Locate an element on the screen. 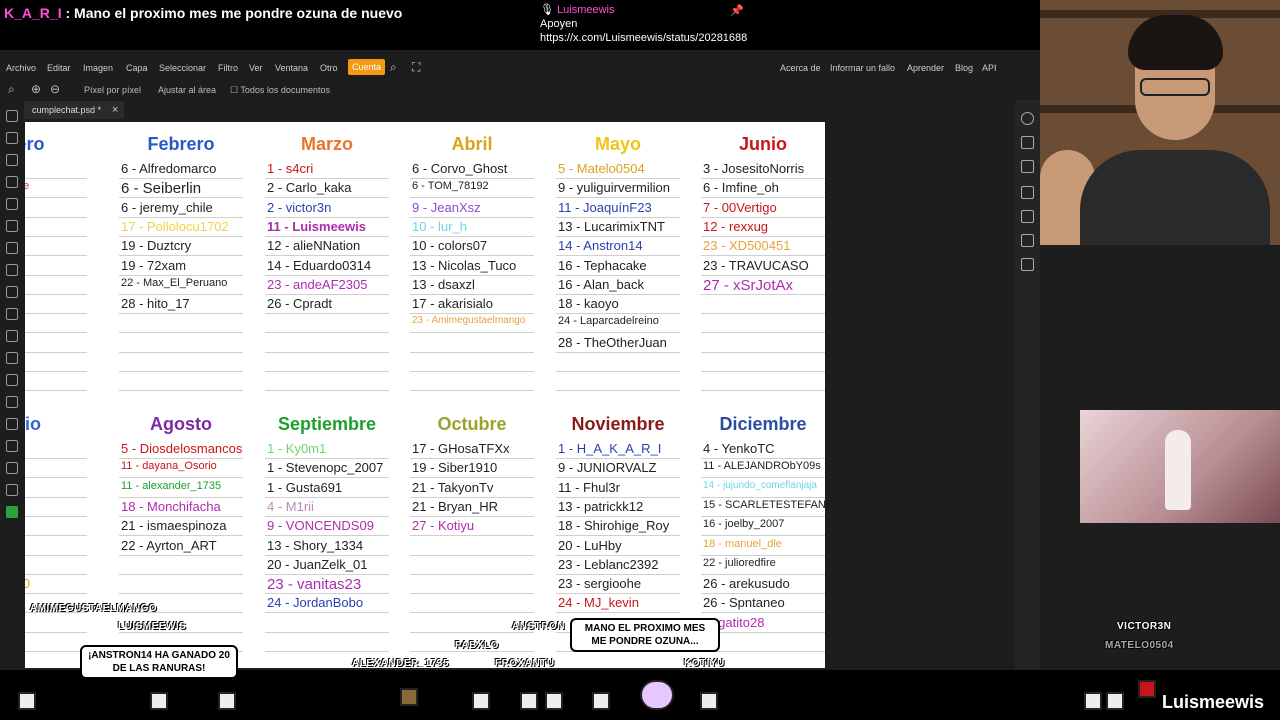 The image size is (1280, 720). birthday-text: 24 - JordanBobo is located at coordinates (315, 603).